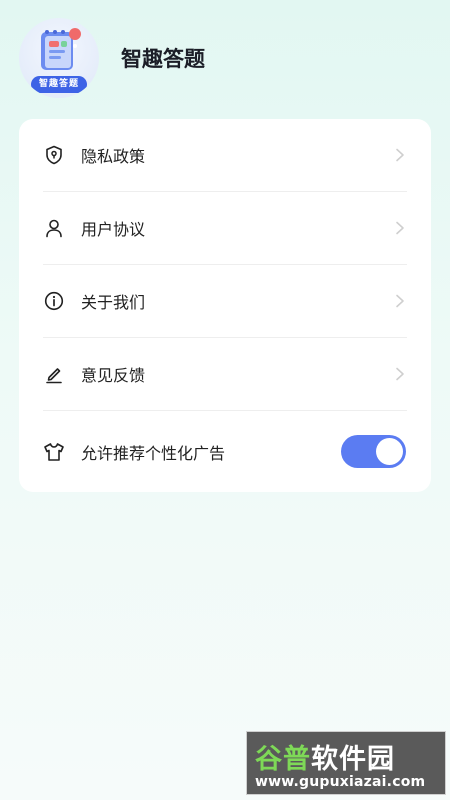 This screenshot has height=800, width=450. Describe the element at coordinates (340, 782) in the screenshot. I see `watermark-url: www.gupuxiazai.com` at that location.